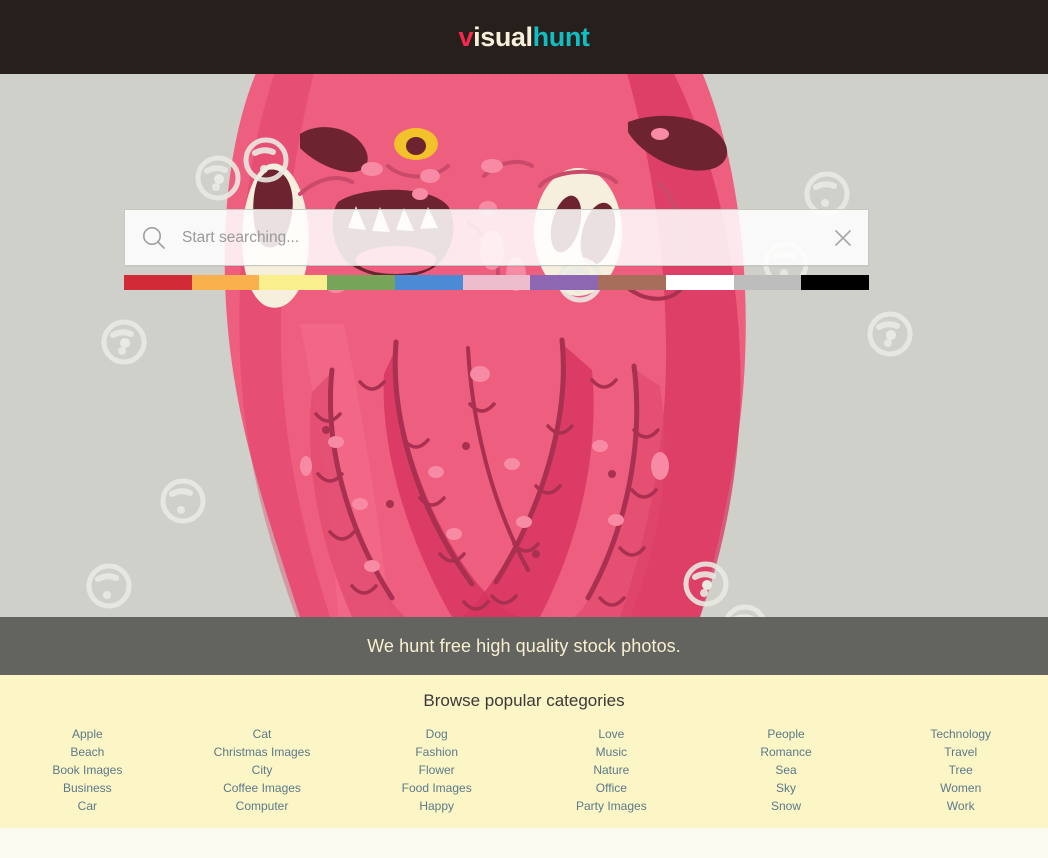  I want to click on tagline-text: We hunt free high quality stock photos., so click(524, 645).